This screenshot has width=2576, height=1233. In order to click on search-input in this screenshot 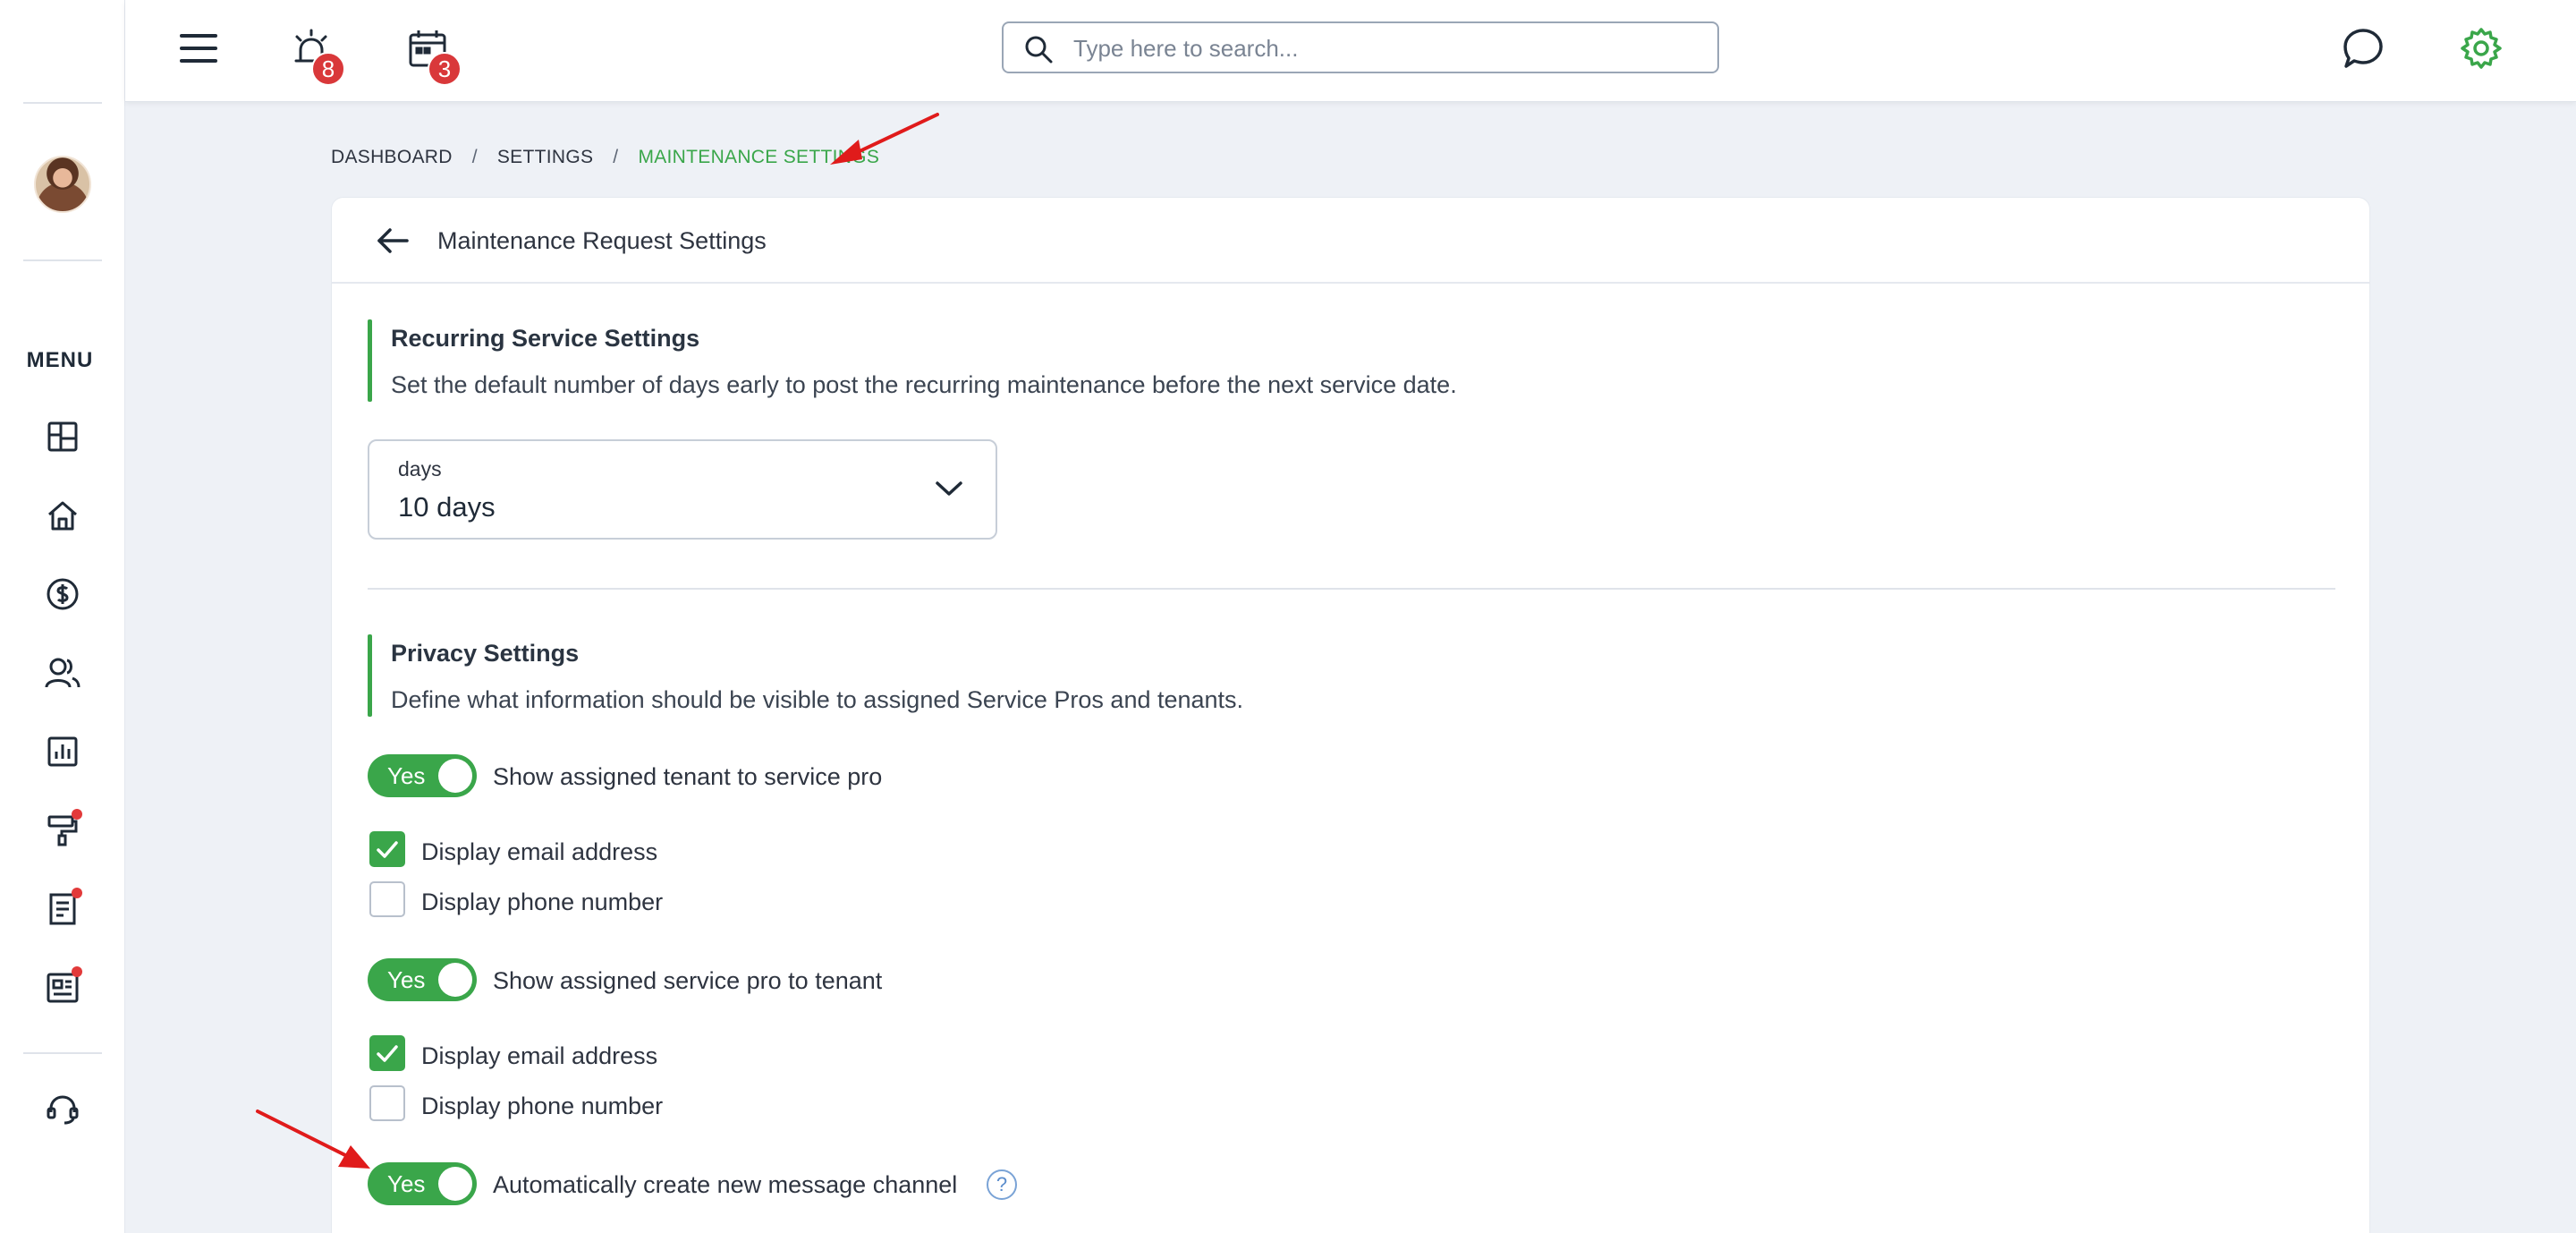, I will do `click(1386, 48)`.